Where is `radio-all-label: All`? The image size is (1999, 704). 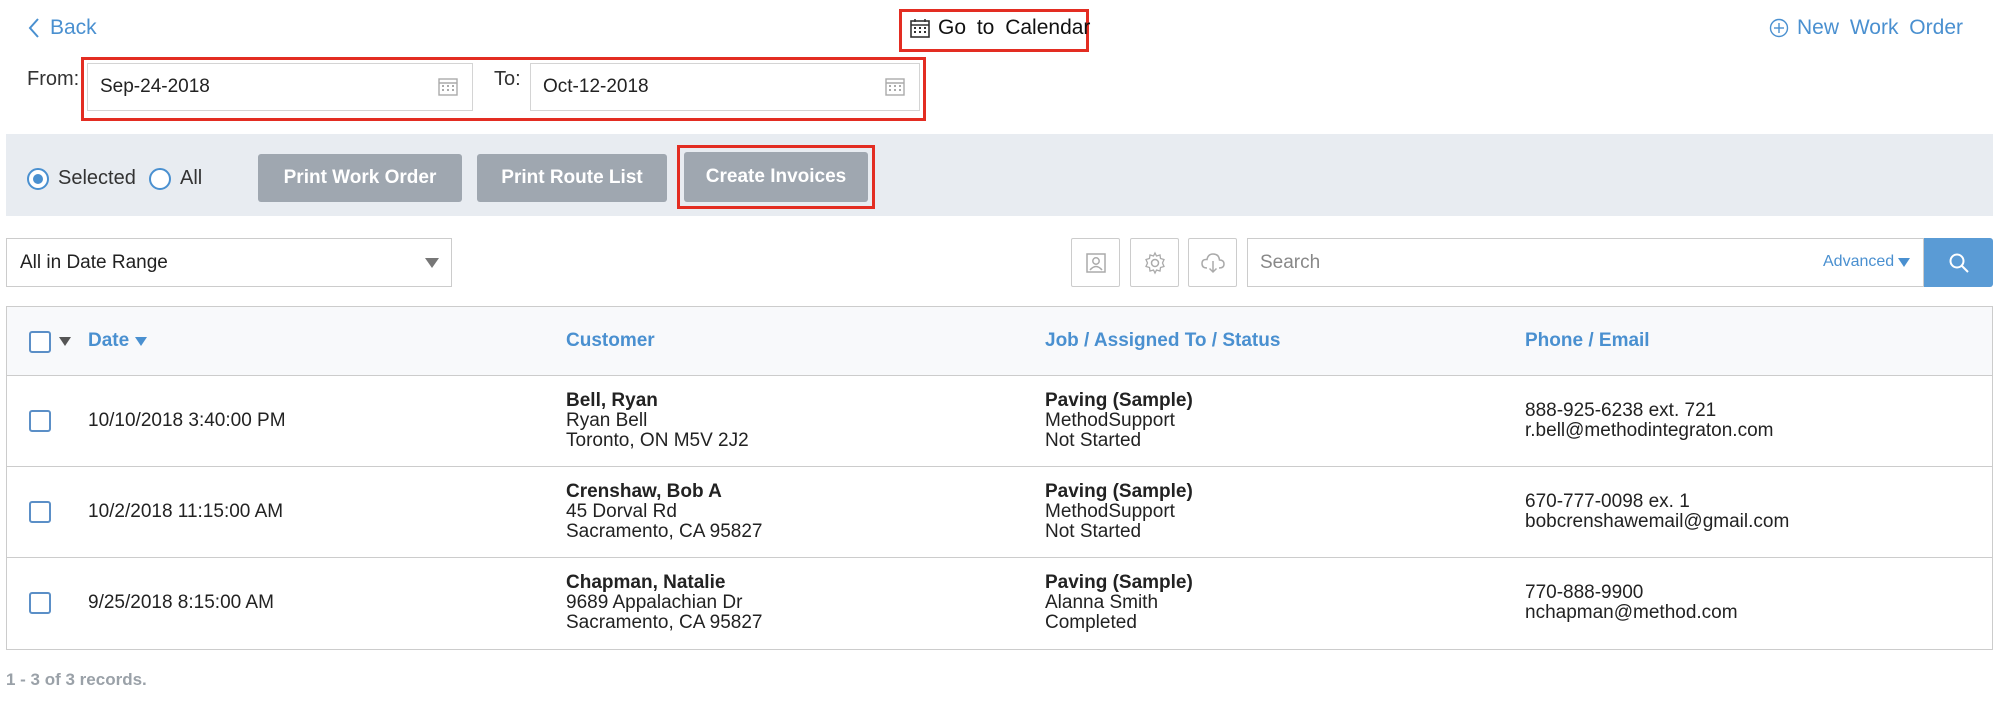 radio-all-label: All is located at coordinates (191, 178).